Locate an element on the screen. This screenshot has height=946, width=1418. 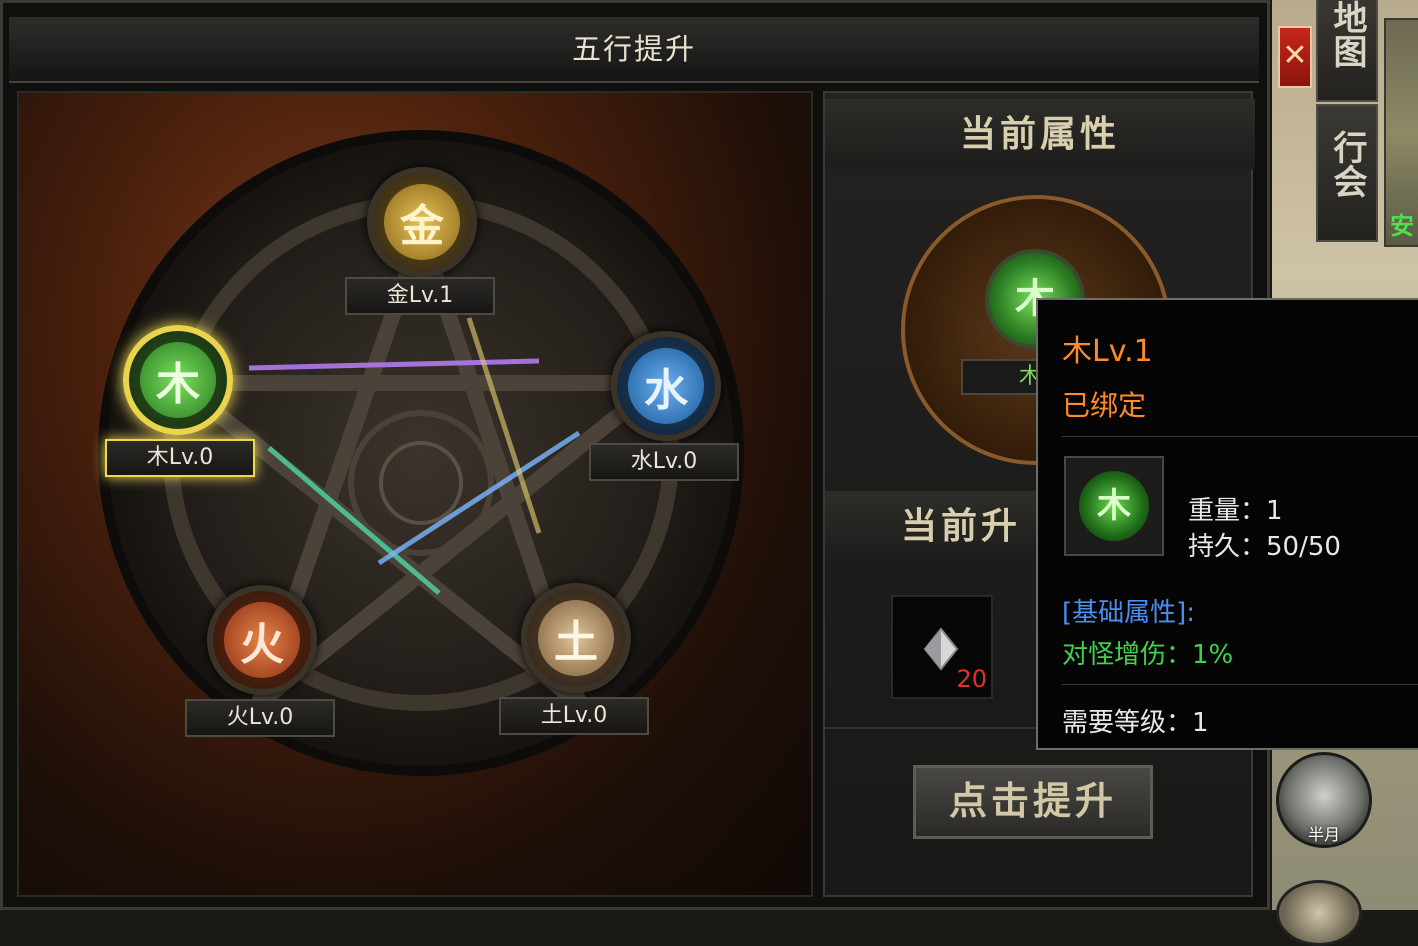
close-icon: ✕ is located at coordinates (1295, 55).